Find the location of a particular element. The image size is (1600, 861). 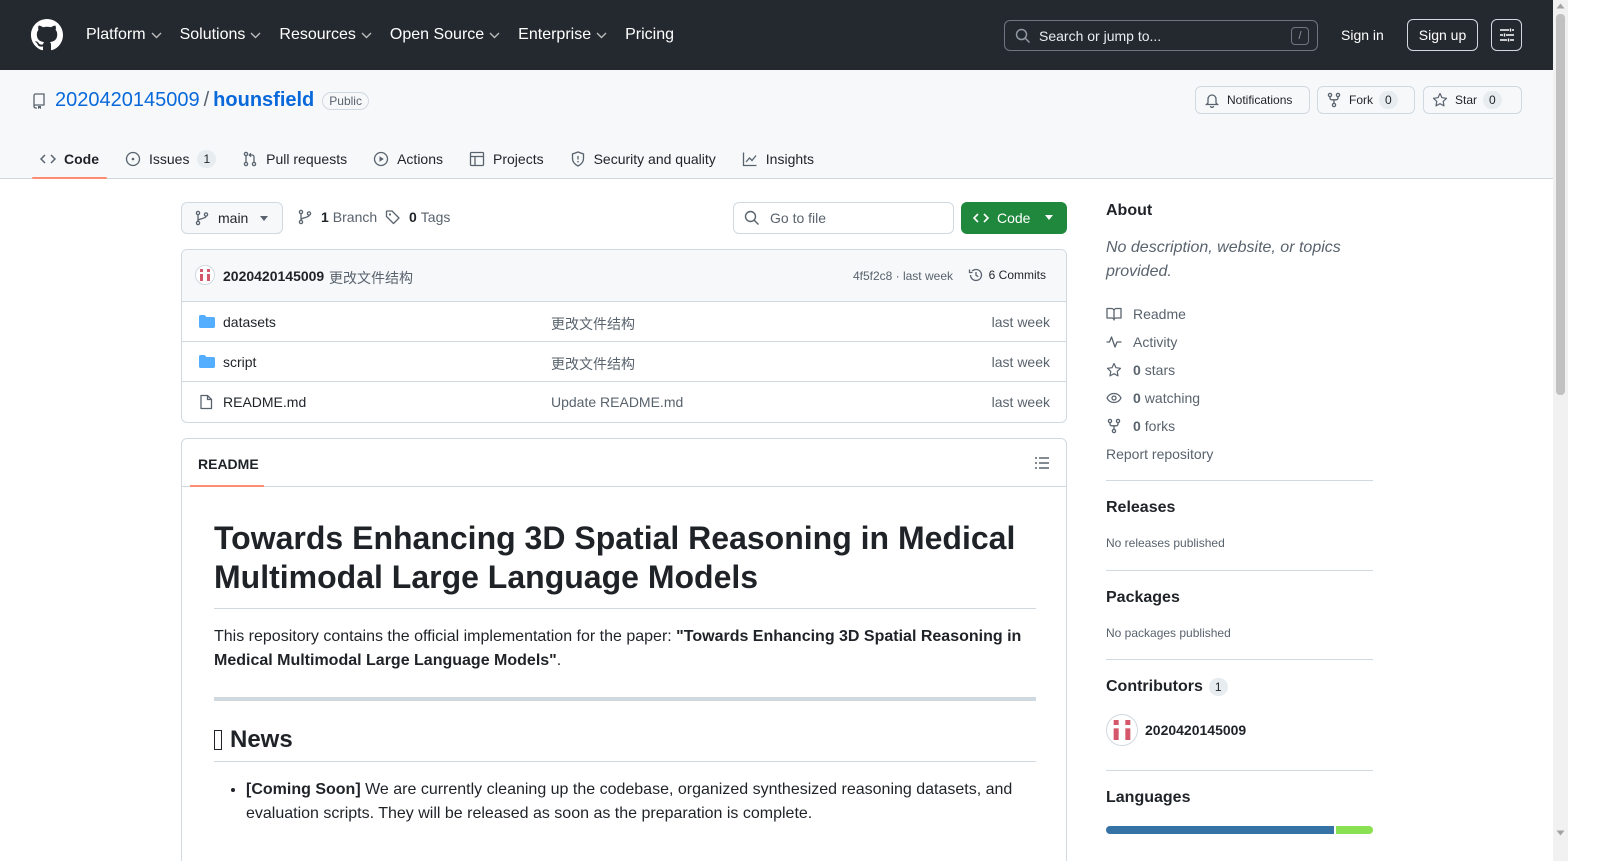

tab-issues: Issues 1 is located at coordinates (170, 159).